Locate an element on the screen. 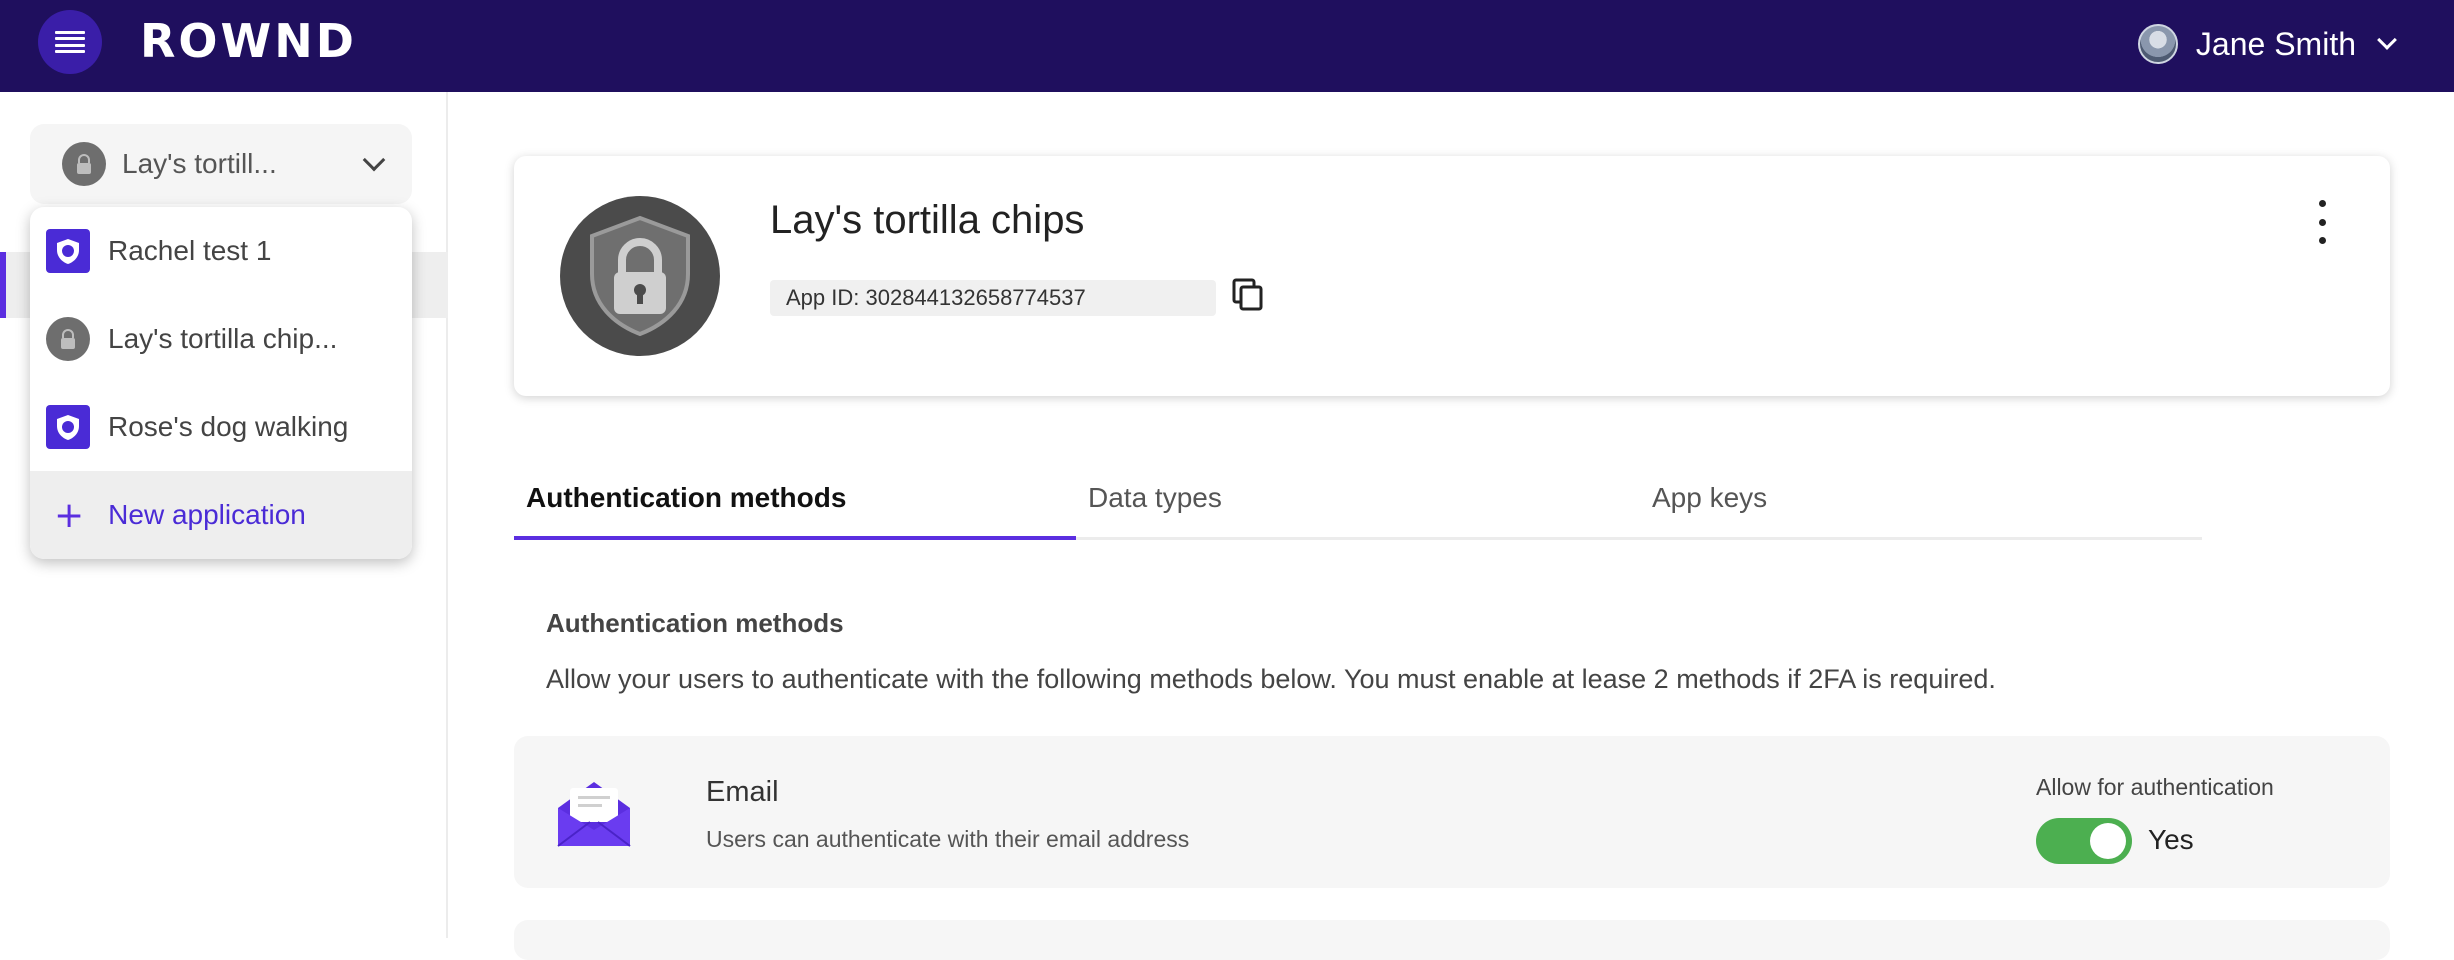 The height and width of the screenshot is (960, 2454). email-auth-toggle is located at coordinates (2084, 841).